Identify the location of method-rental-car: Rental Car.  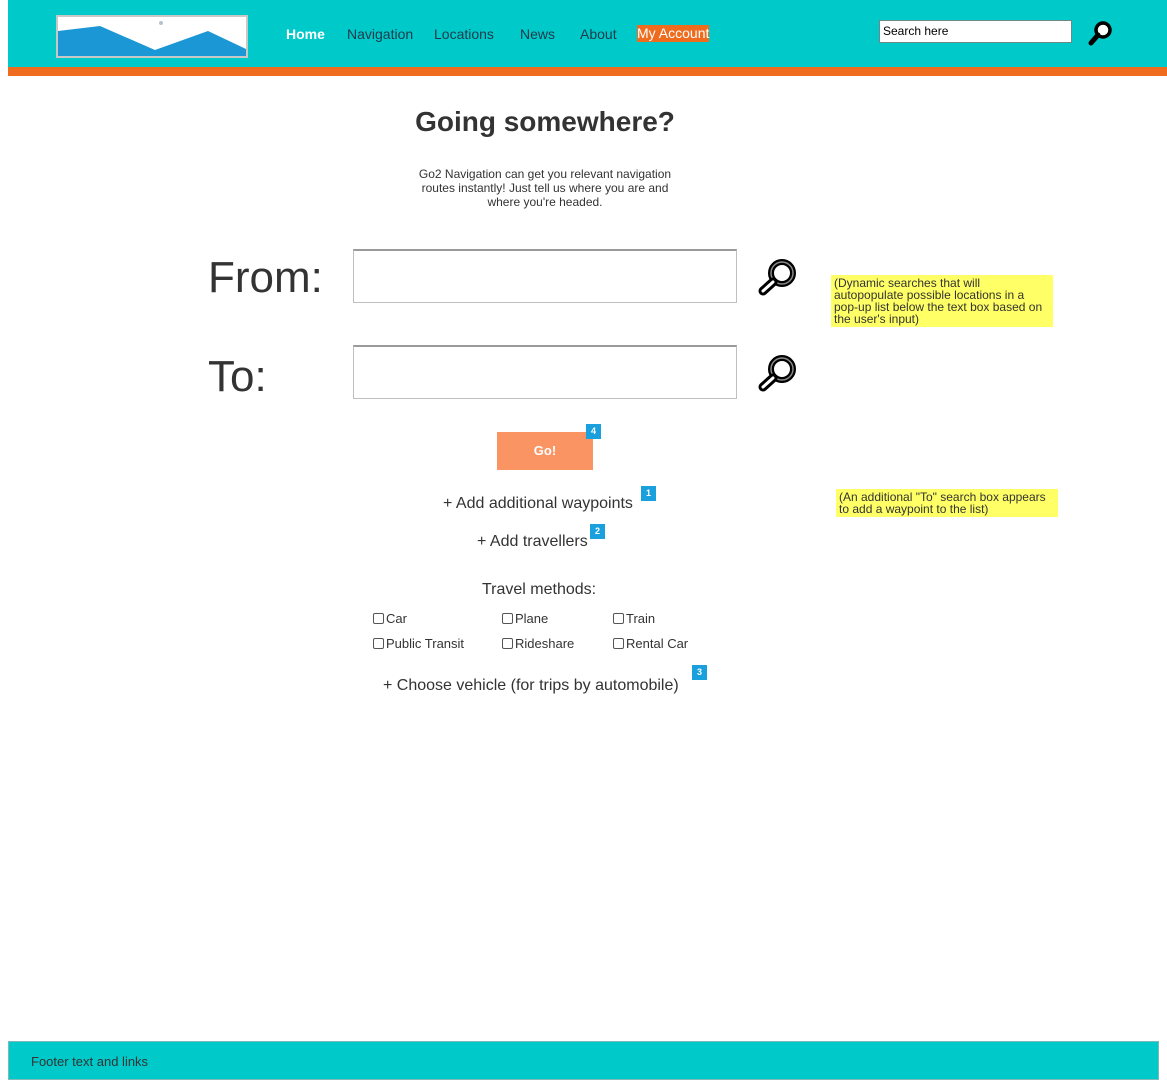
(650, 643).